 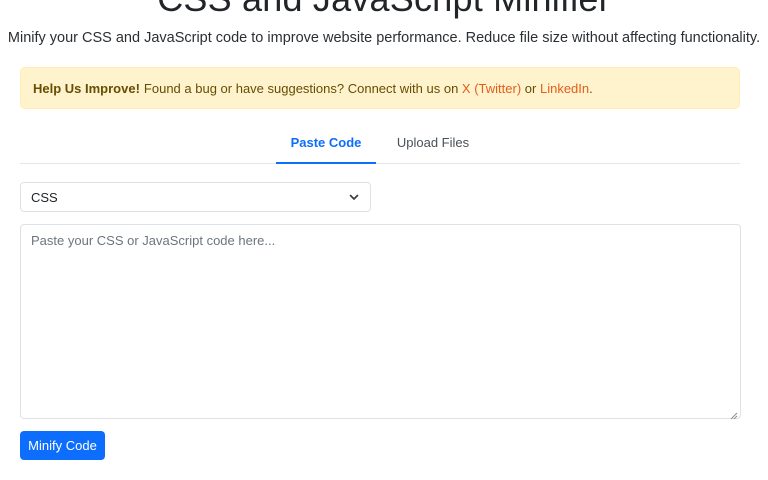 What do you see at coordinates (326, 144) in the screenshot?
I see `tab-paste-code: Paste Code` at bounding box center [326, 144].